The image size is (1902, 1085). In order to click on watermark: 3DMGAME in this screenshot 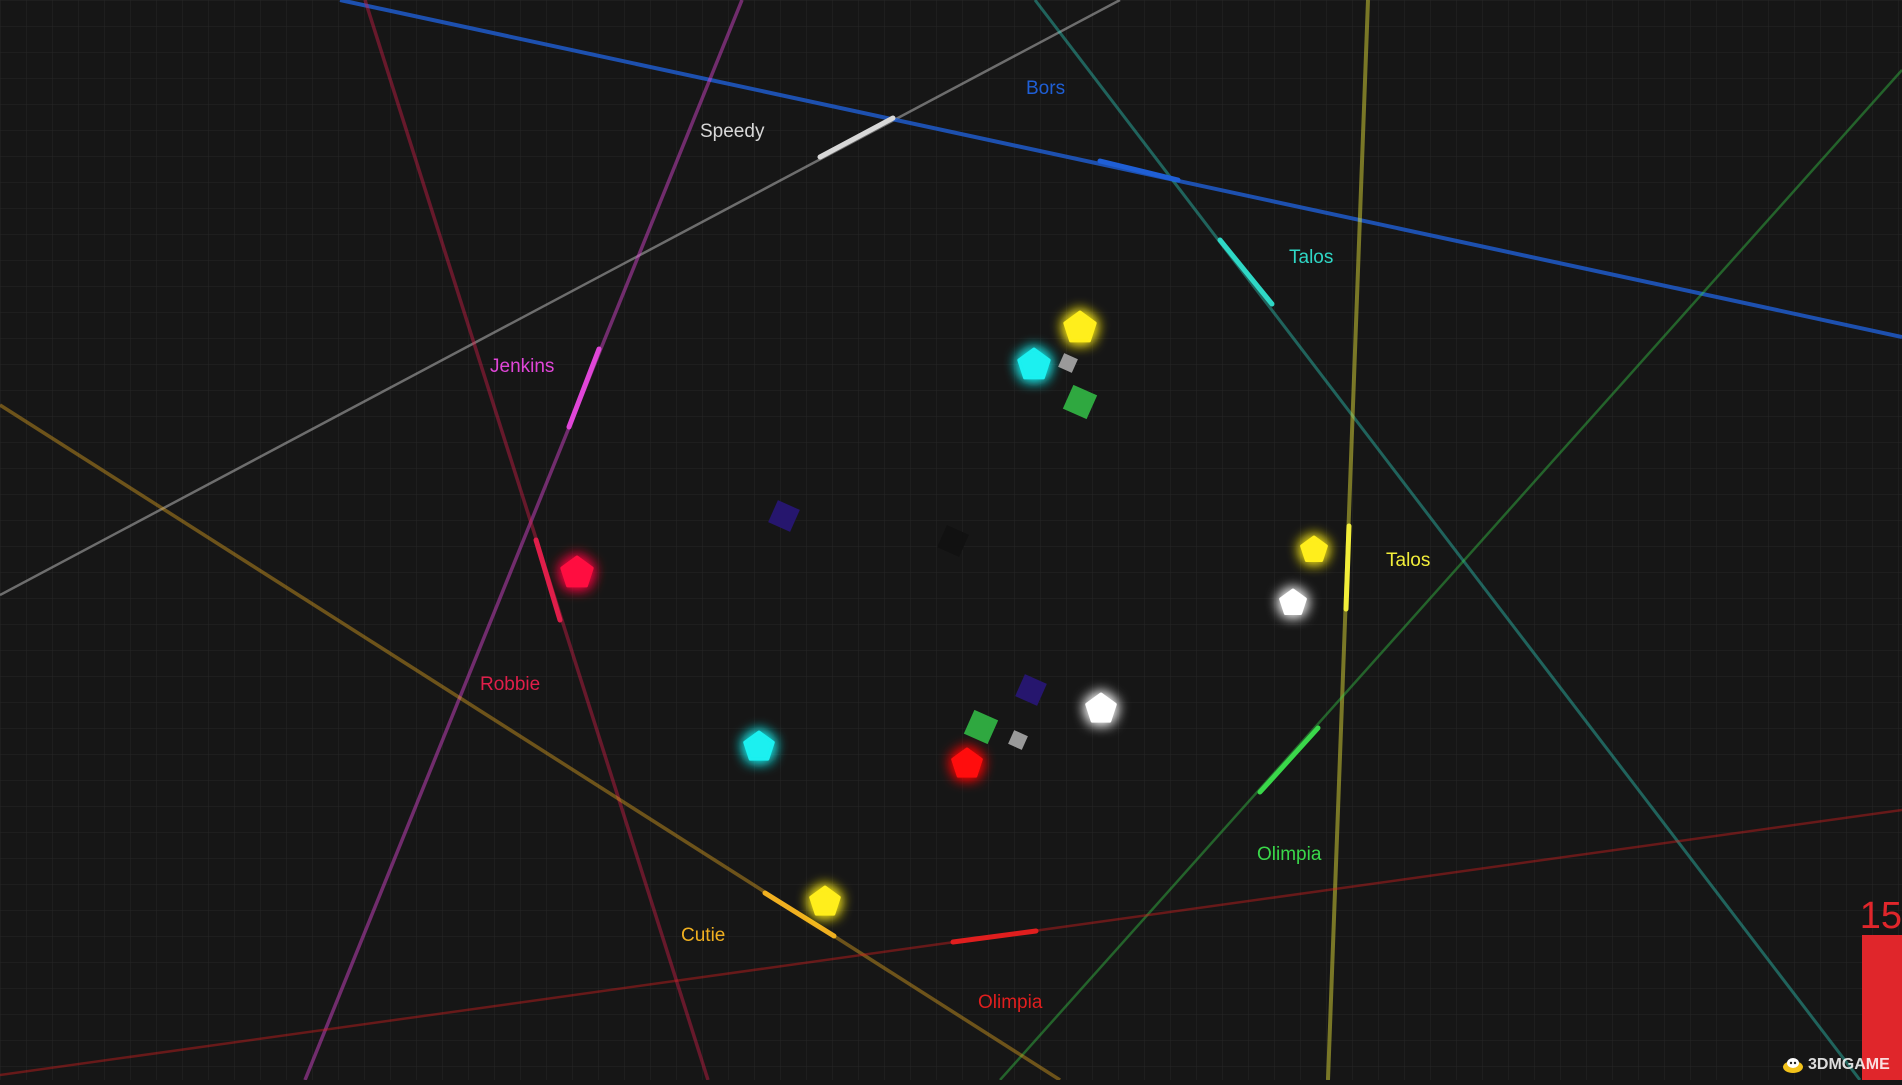, I will do `click(1836, 1065)`.